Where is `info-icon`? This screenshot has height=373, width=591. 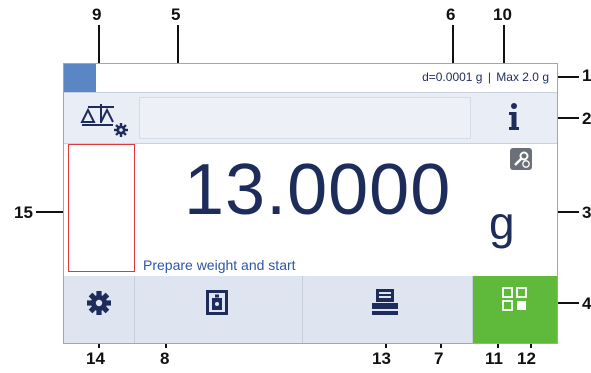
info-icon is located at coordinates (514, 116).